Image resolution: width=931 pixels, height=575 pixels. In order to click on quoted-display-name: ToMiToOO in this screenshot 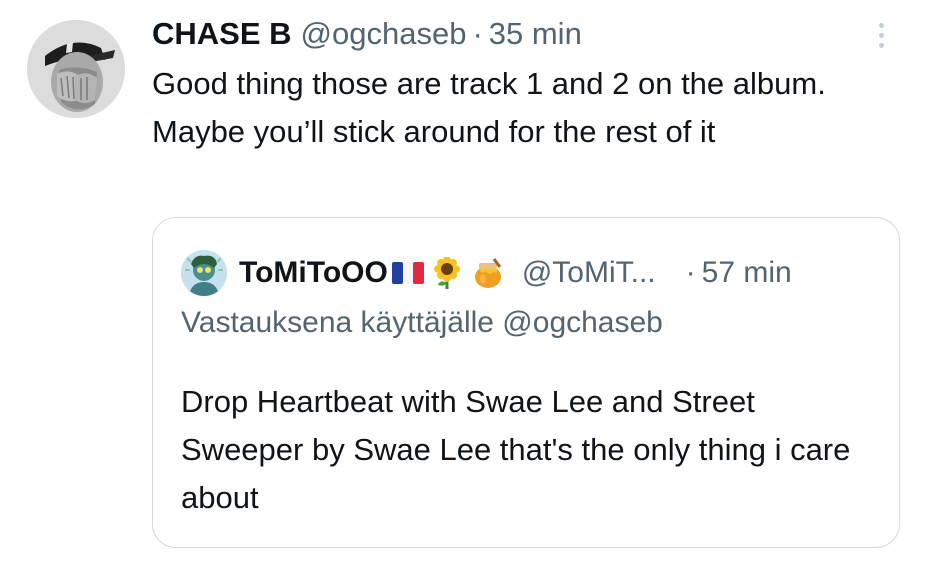, I will do `click(313, 273)`.